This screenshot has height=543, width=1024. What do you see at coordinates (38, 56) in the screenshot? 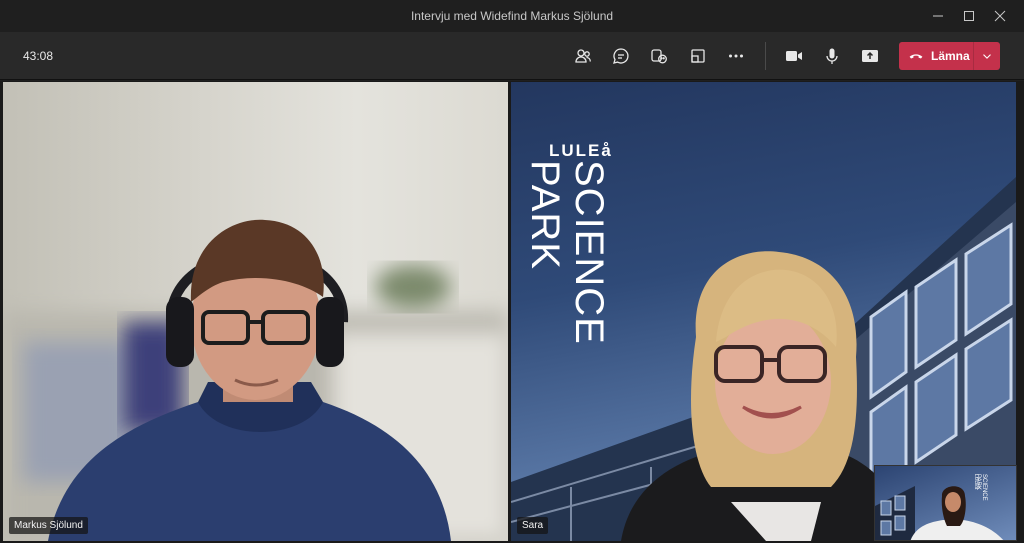
I see `meeting-timer: 43:08` at bounding box center [38, 56].